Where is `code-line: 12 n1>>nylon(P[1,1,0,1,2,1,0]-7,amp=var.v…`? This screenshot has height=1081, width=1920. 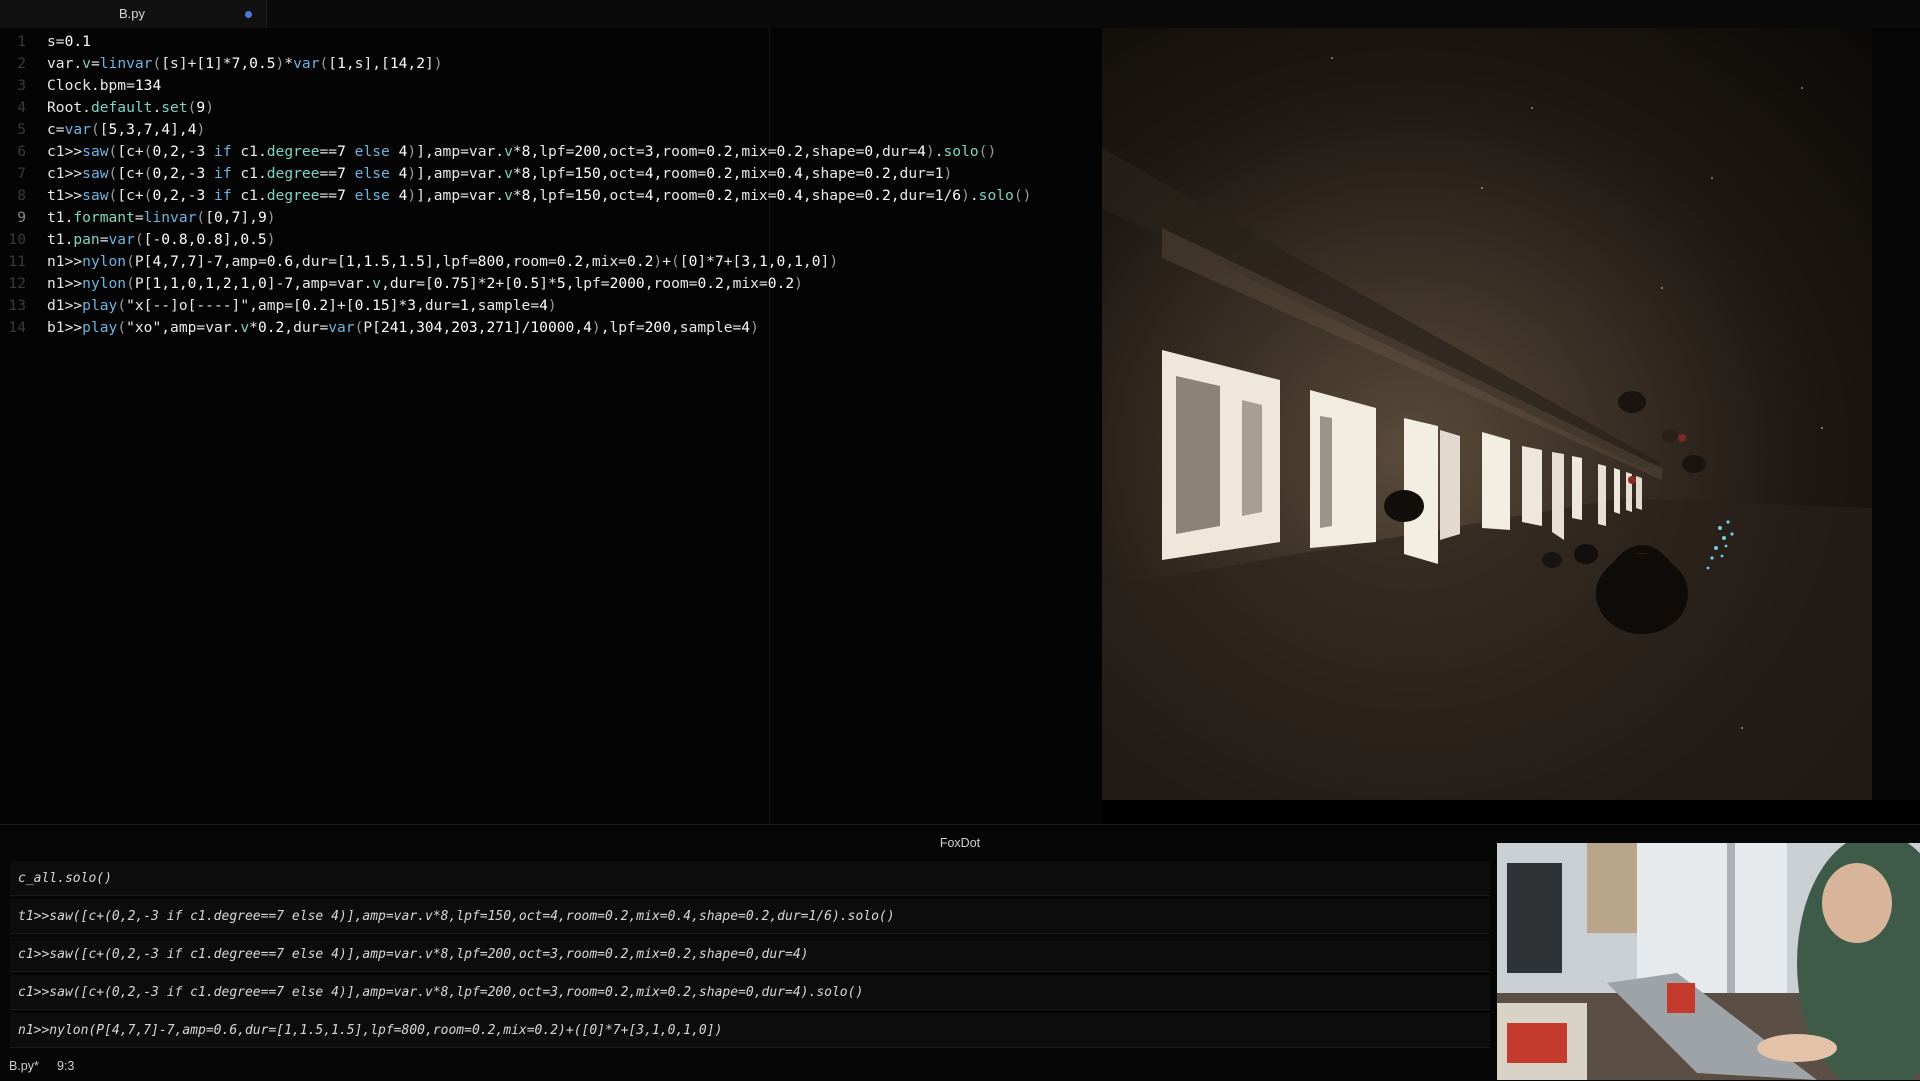
code-line: 12 n1>>nylon(P[1,1,0,1,2,1,0]-7,amp=var.v… is located at coordinates (550, 284).